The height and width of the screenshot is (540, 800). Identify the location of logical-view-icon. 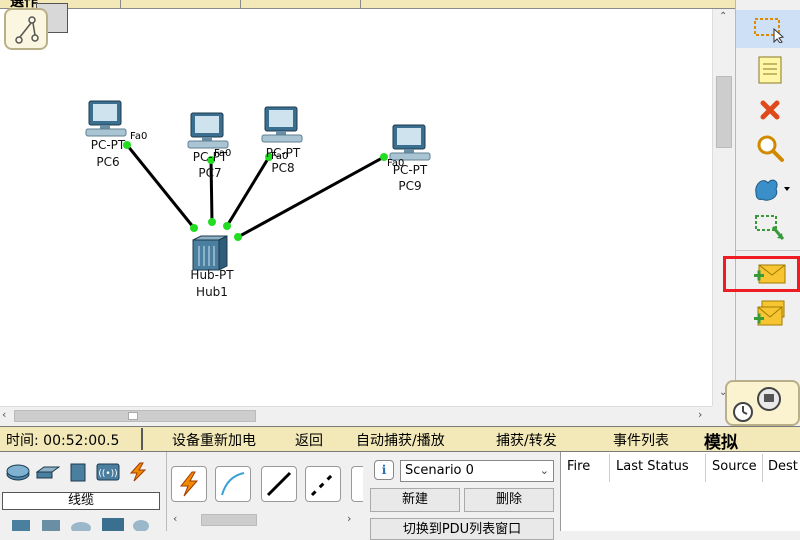
(26, 29).